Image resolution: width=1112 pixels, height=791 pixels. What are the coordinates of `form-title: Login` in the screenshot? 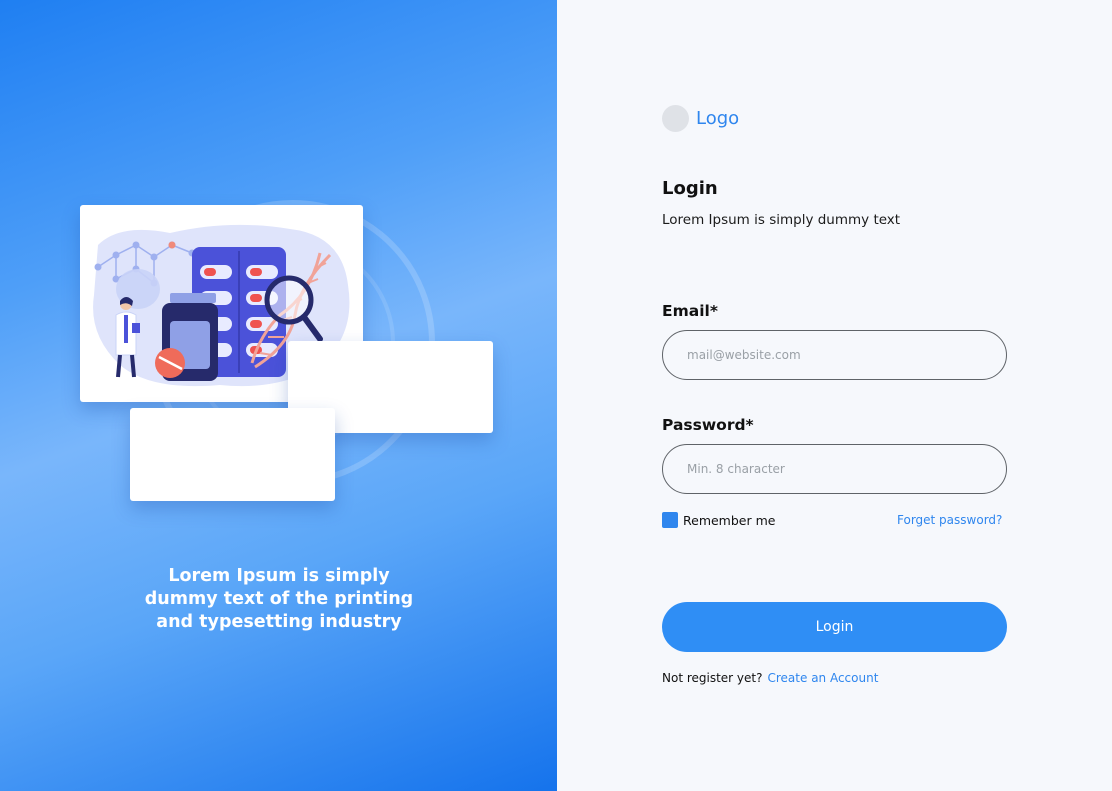 It's located at (690, 188).